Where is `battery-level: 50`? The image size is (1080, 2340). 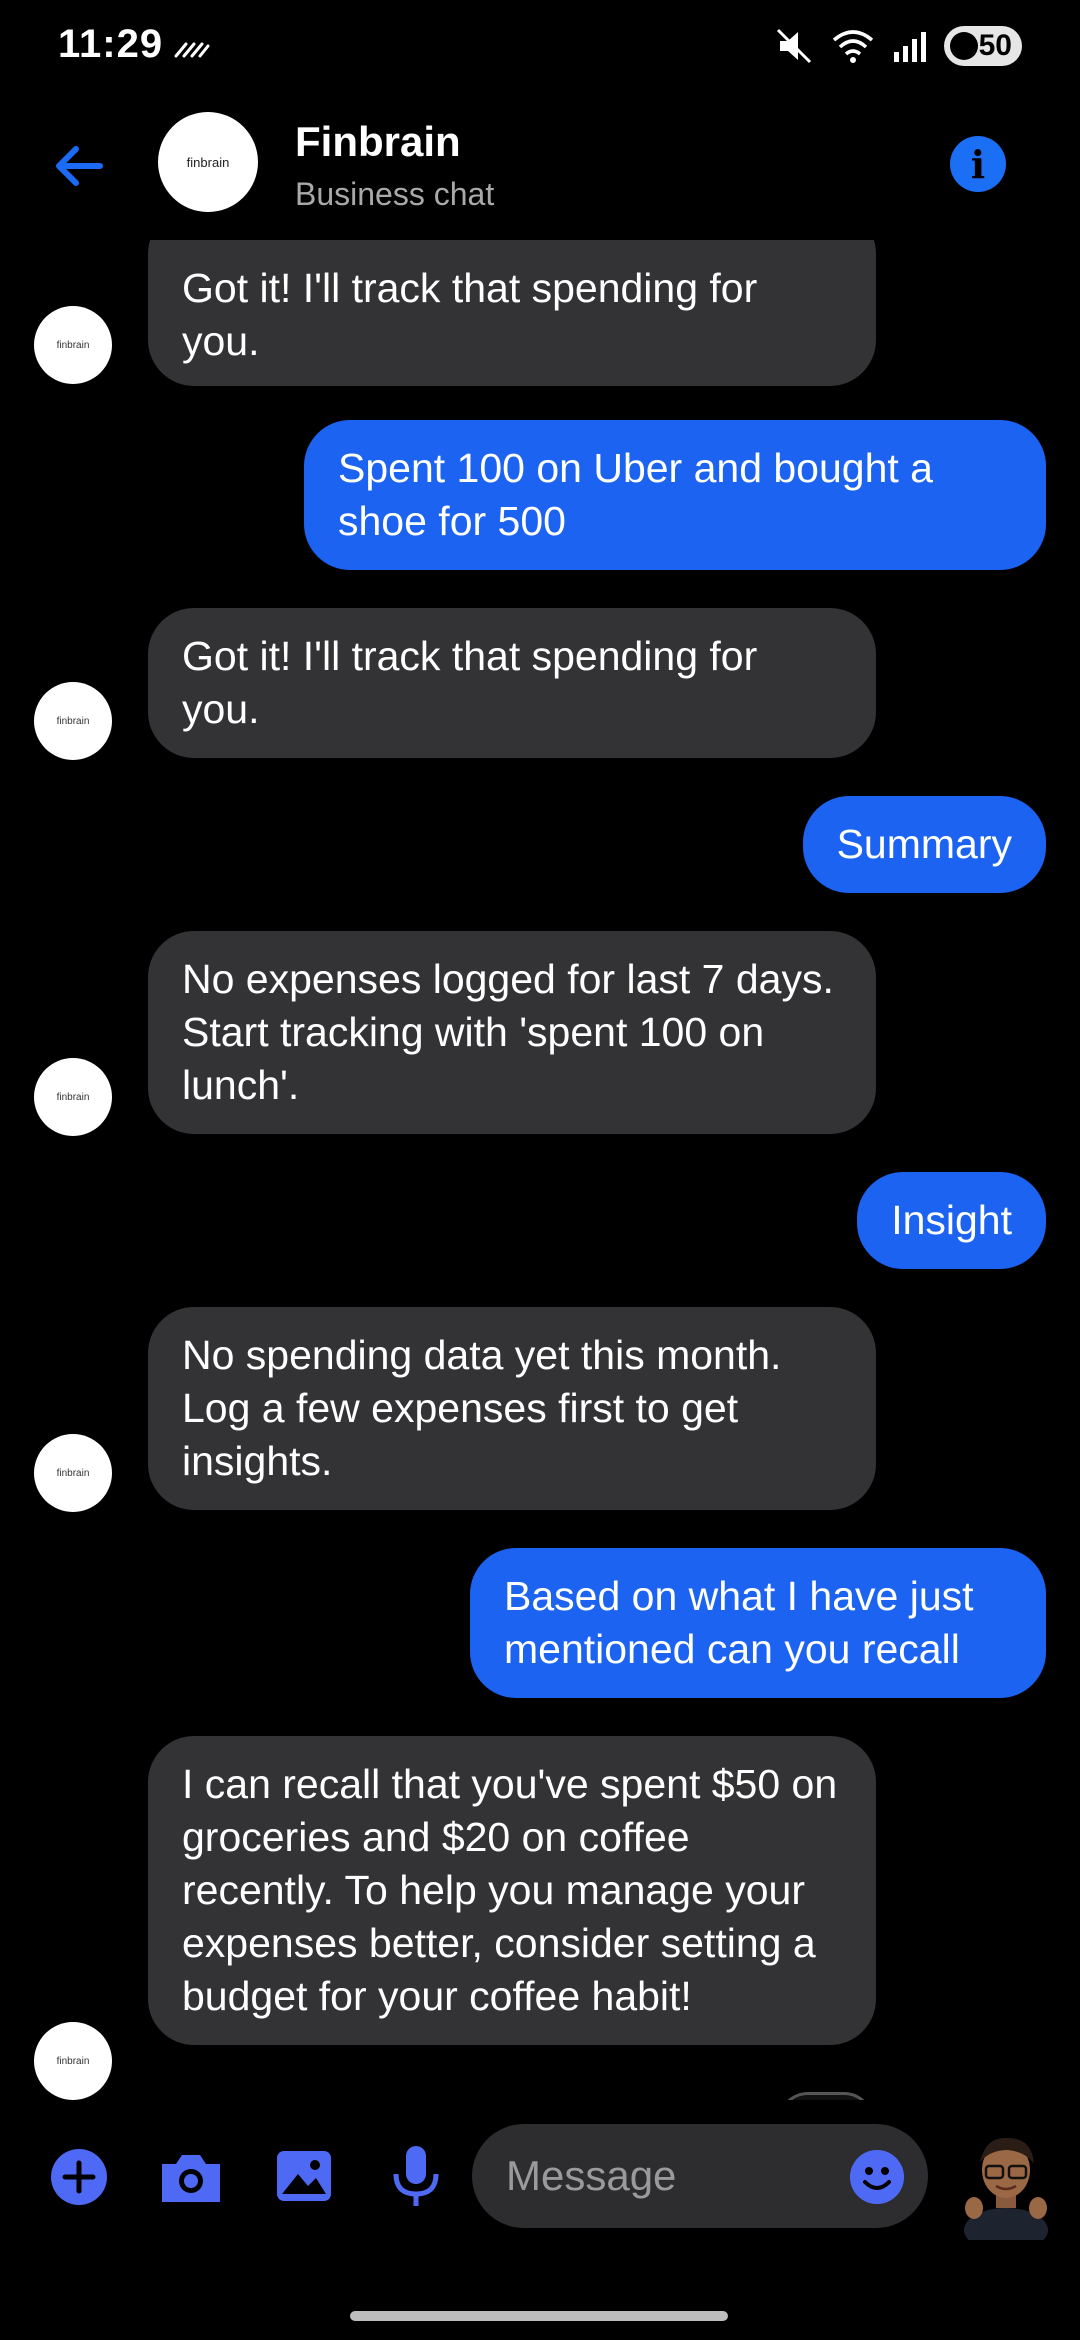
battery-level: 50 is located at coordinates (995, 45).